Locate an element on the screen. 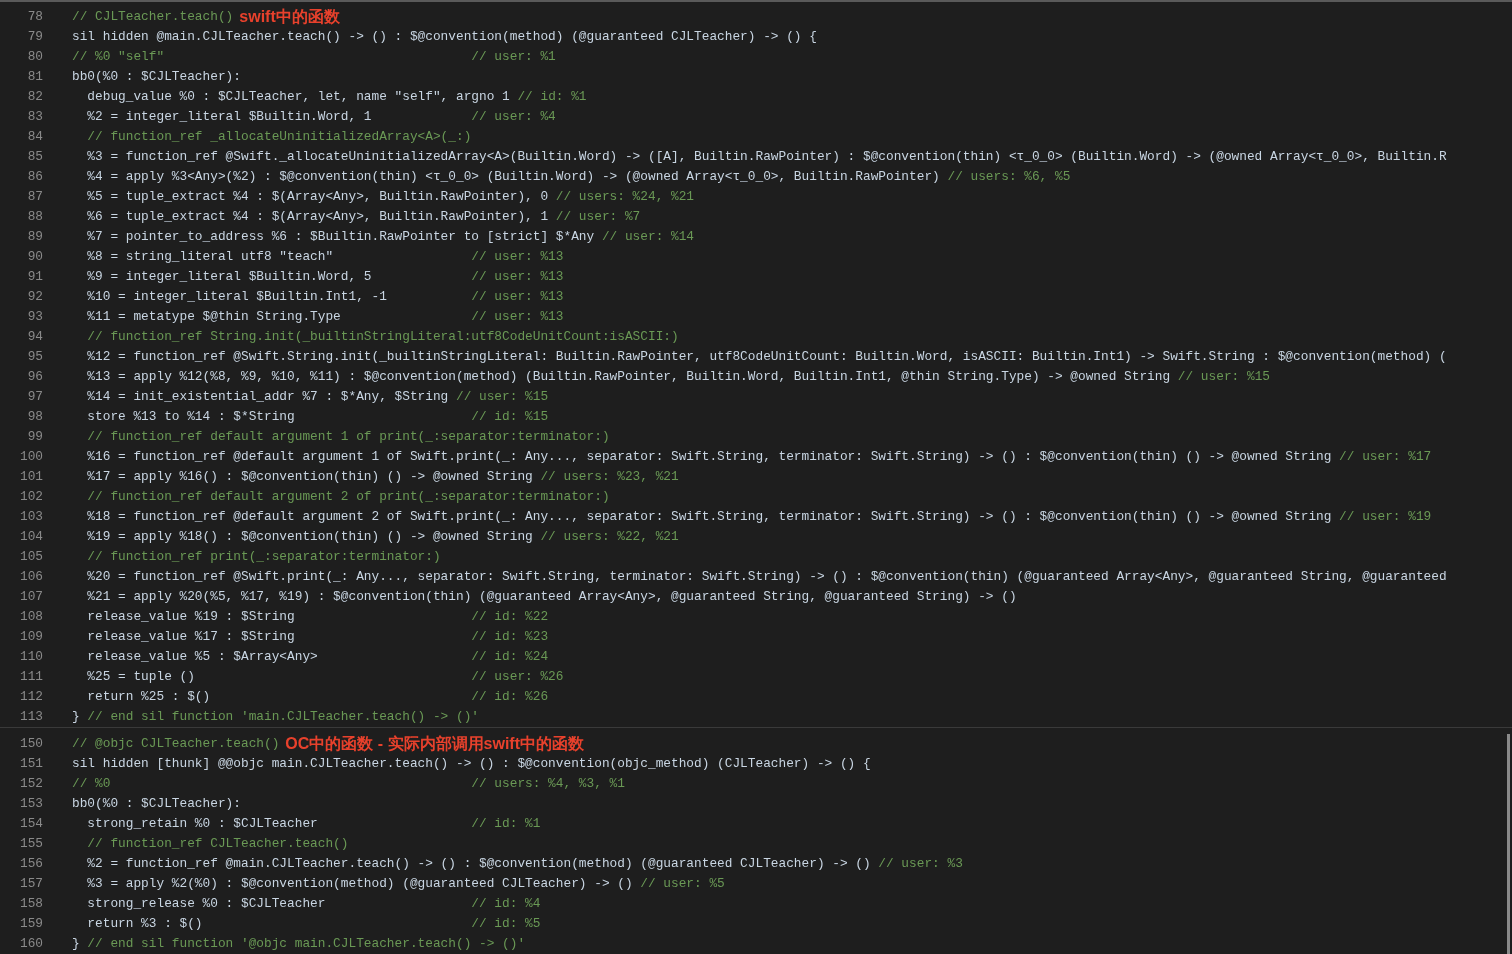 The image size is (1512, 954). line-number: 81 is located at coordinates (34, 77).